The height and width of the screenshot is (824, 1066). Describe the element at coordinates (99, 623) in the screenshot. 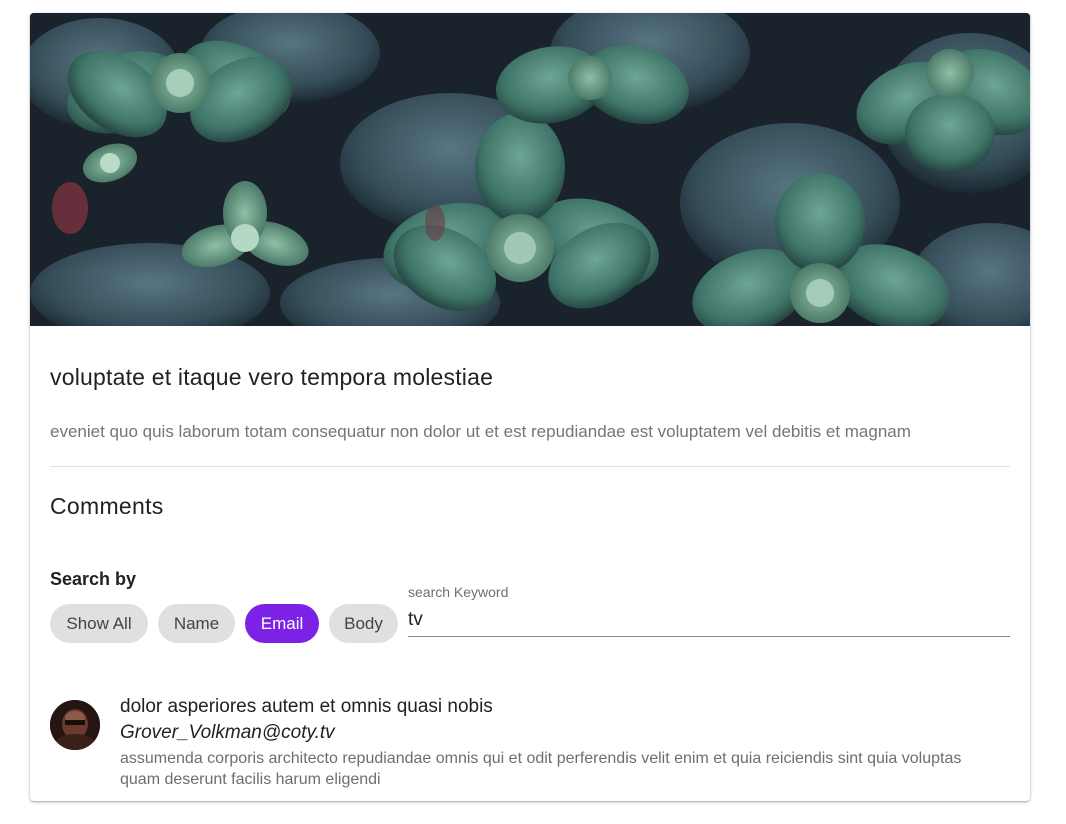

I see `filter-chip-show-all: Show All` at that location.